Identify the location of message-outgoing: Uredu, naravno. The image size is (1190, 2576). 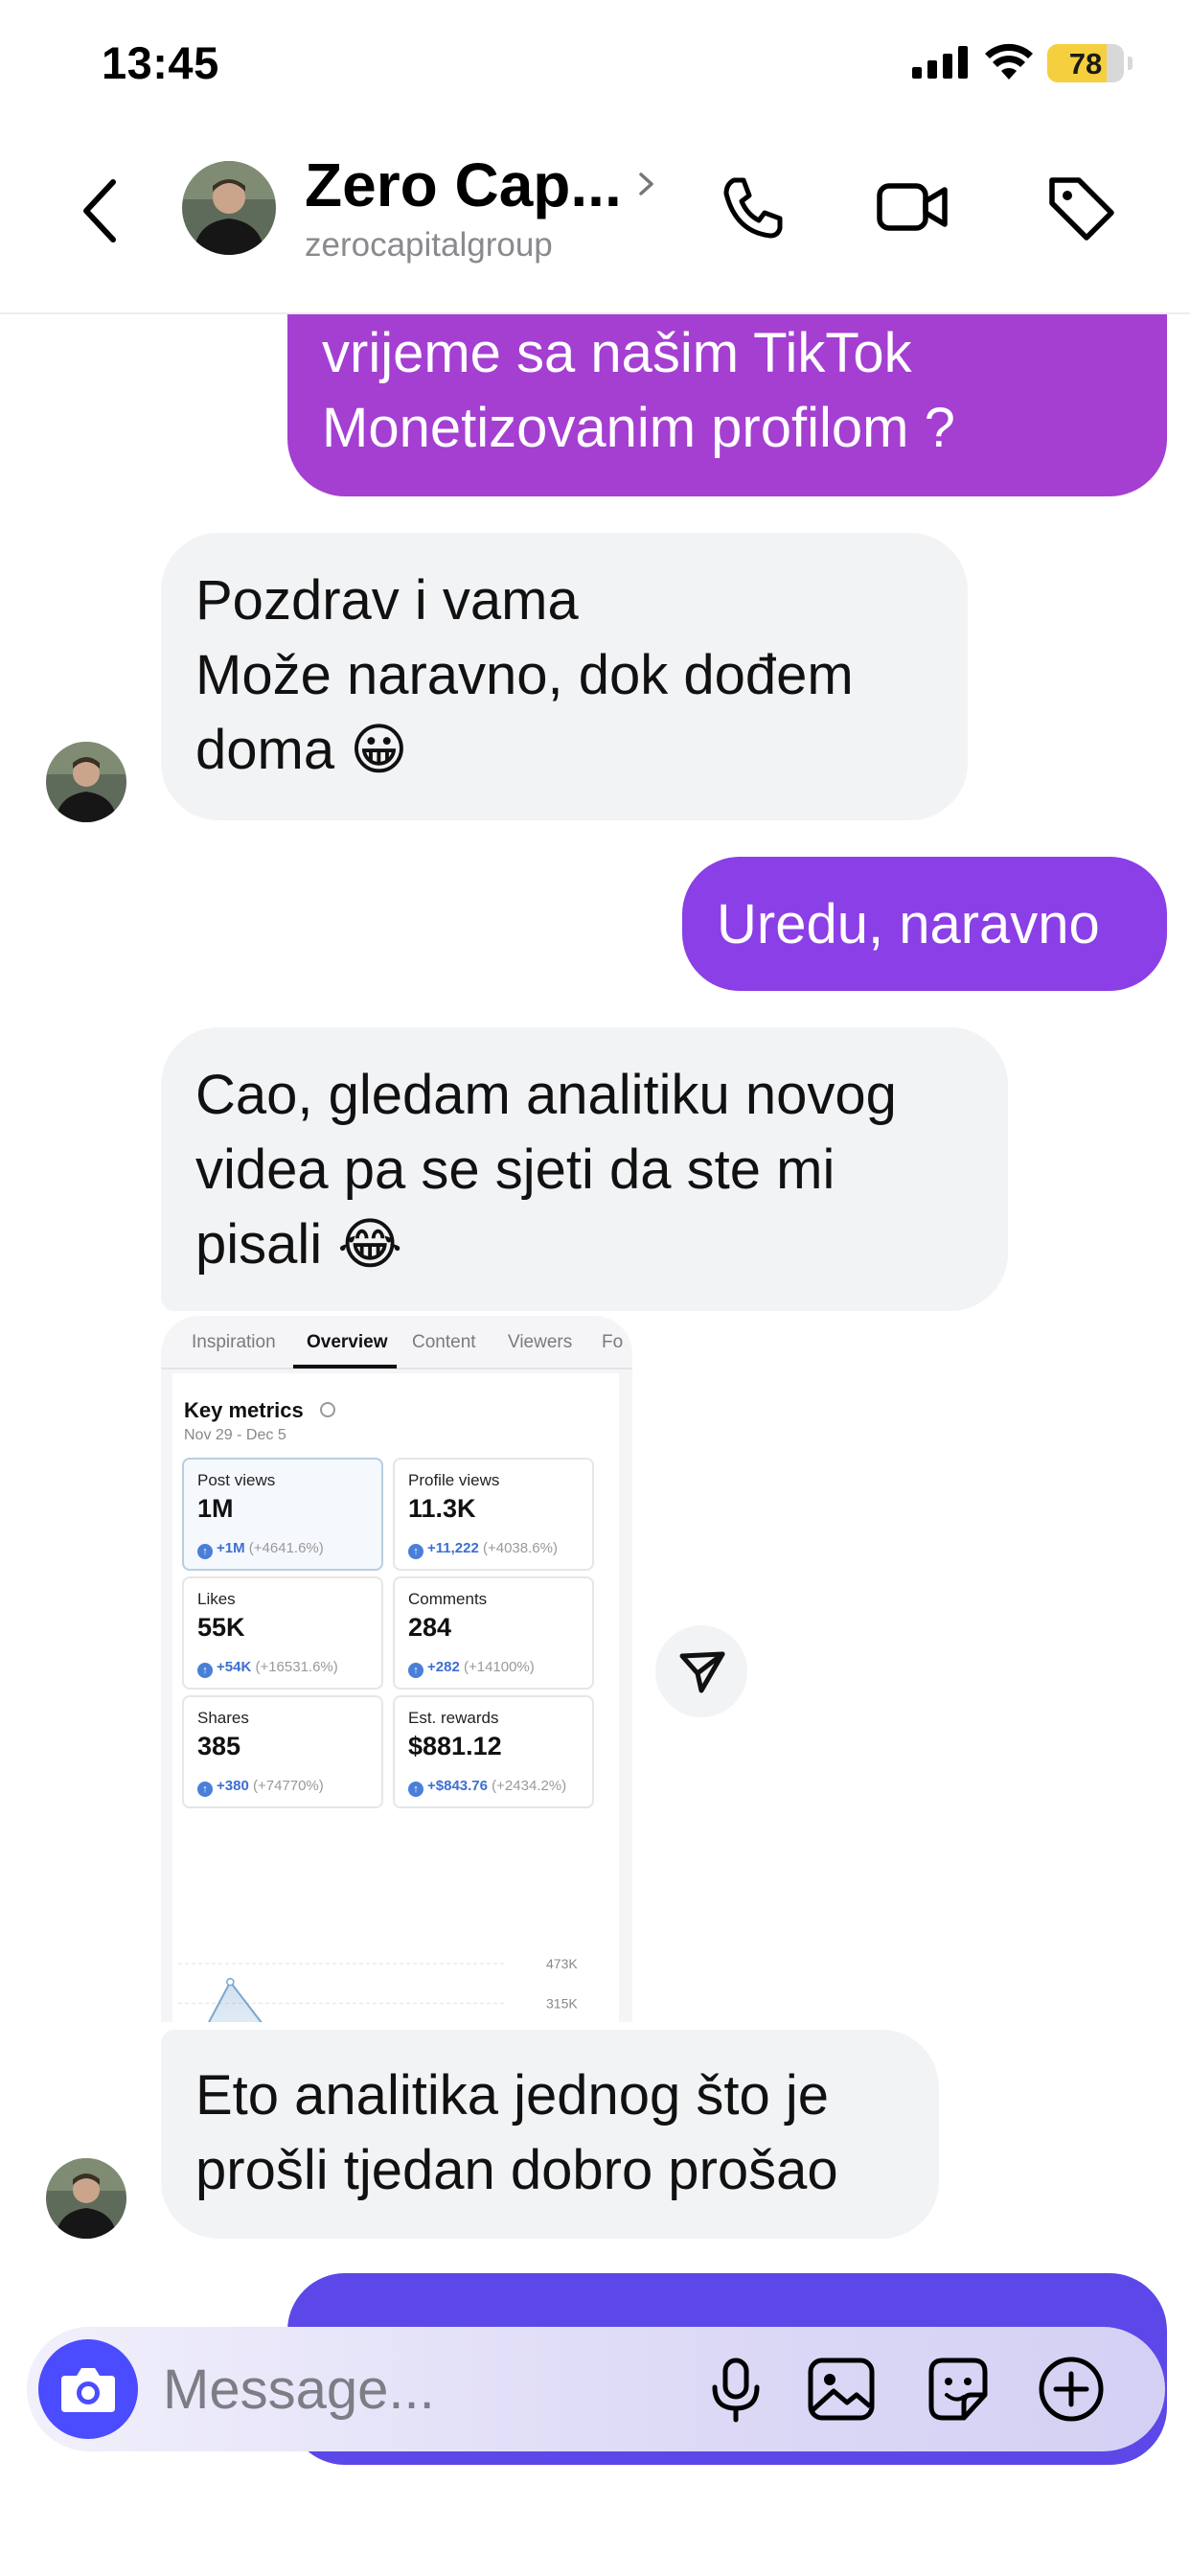
(925, 924).